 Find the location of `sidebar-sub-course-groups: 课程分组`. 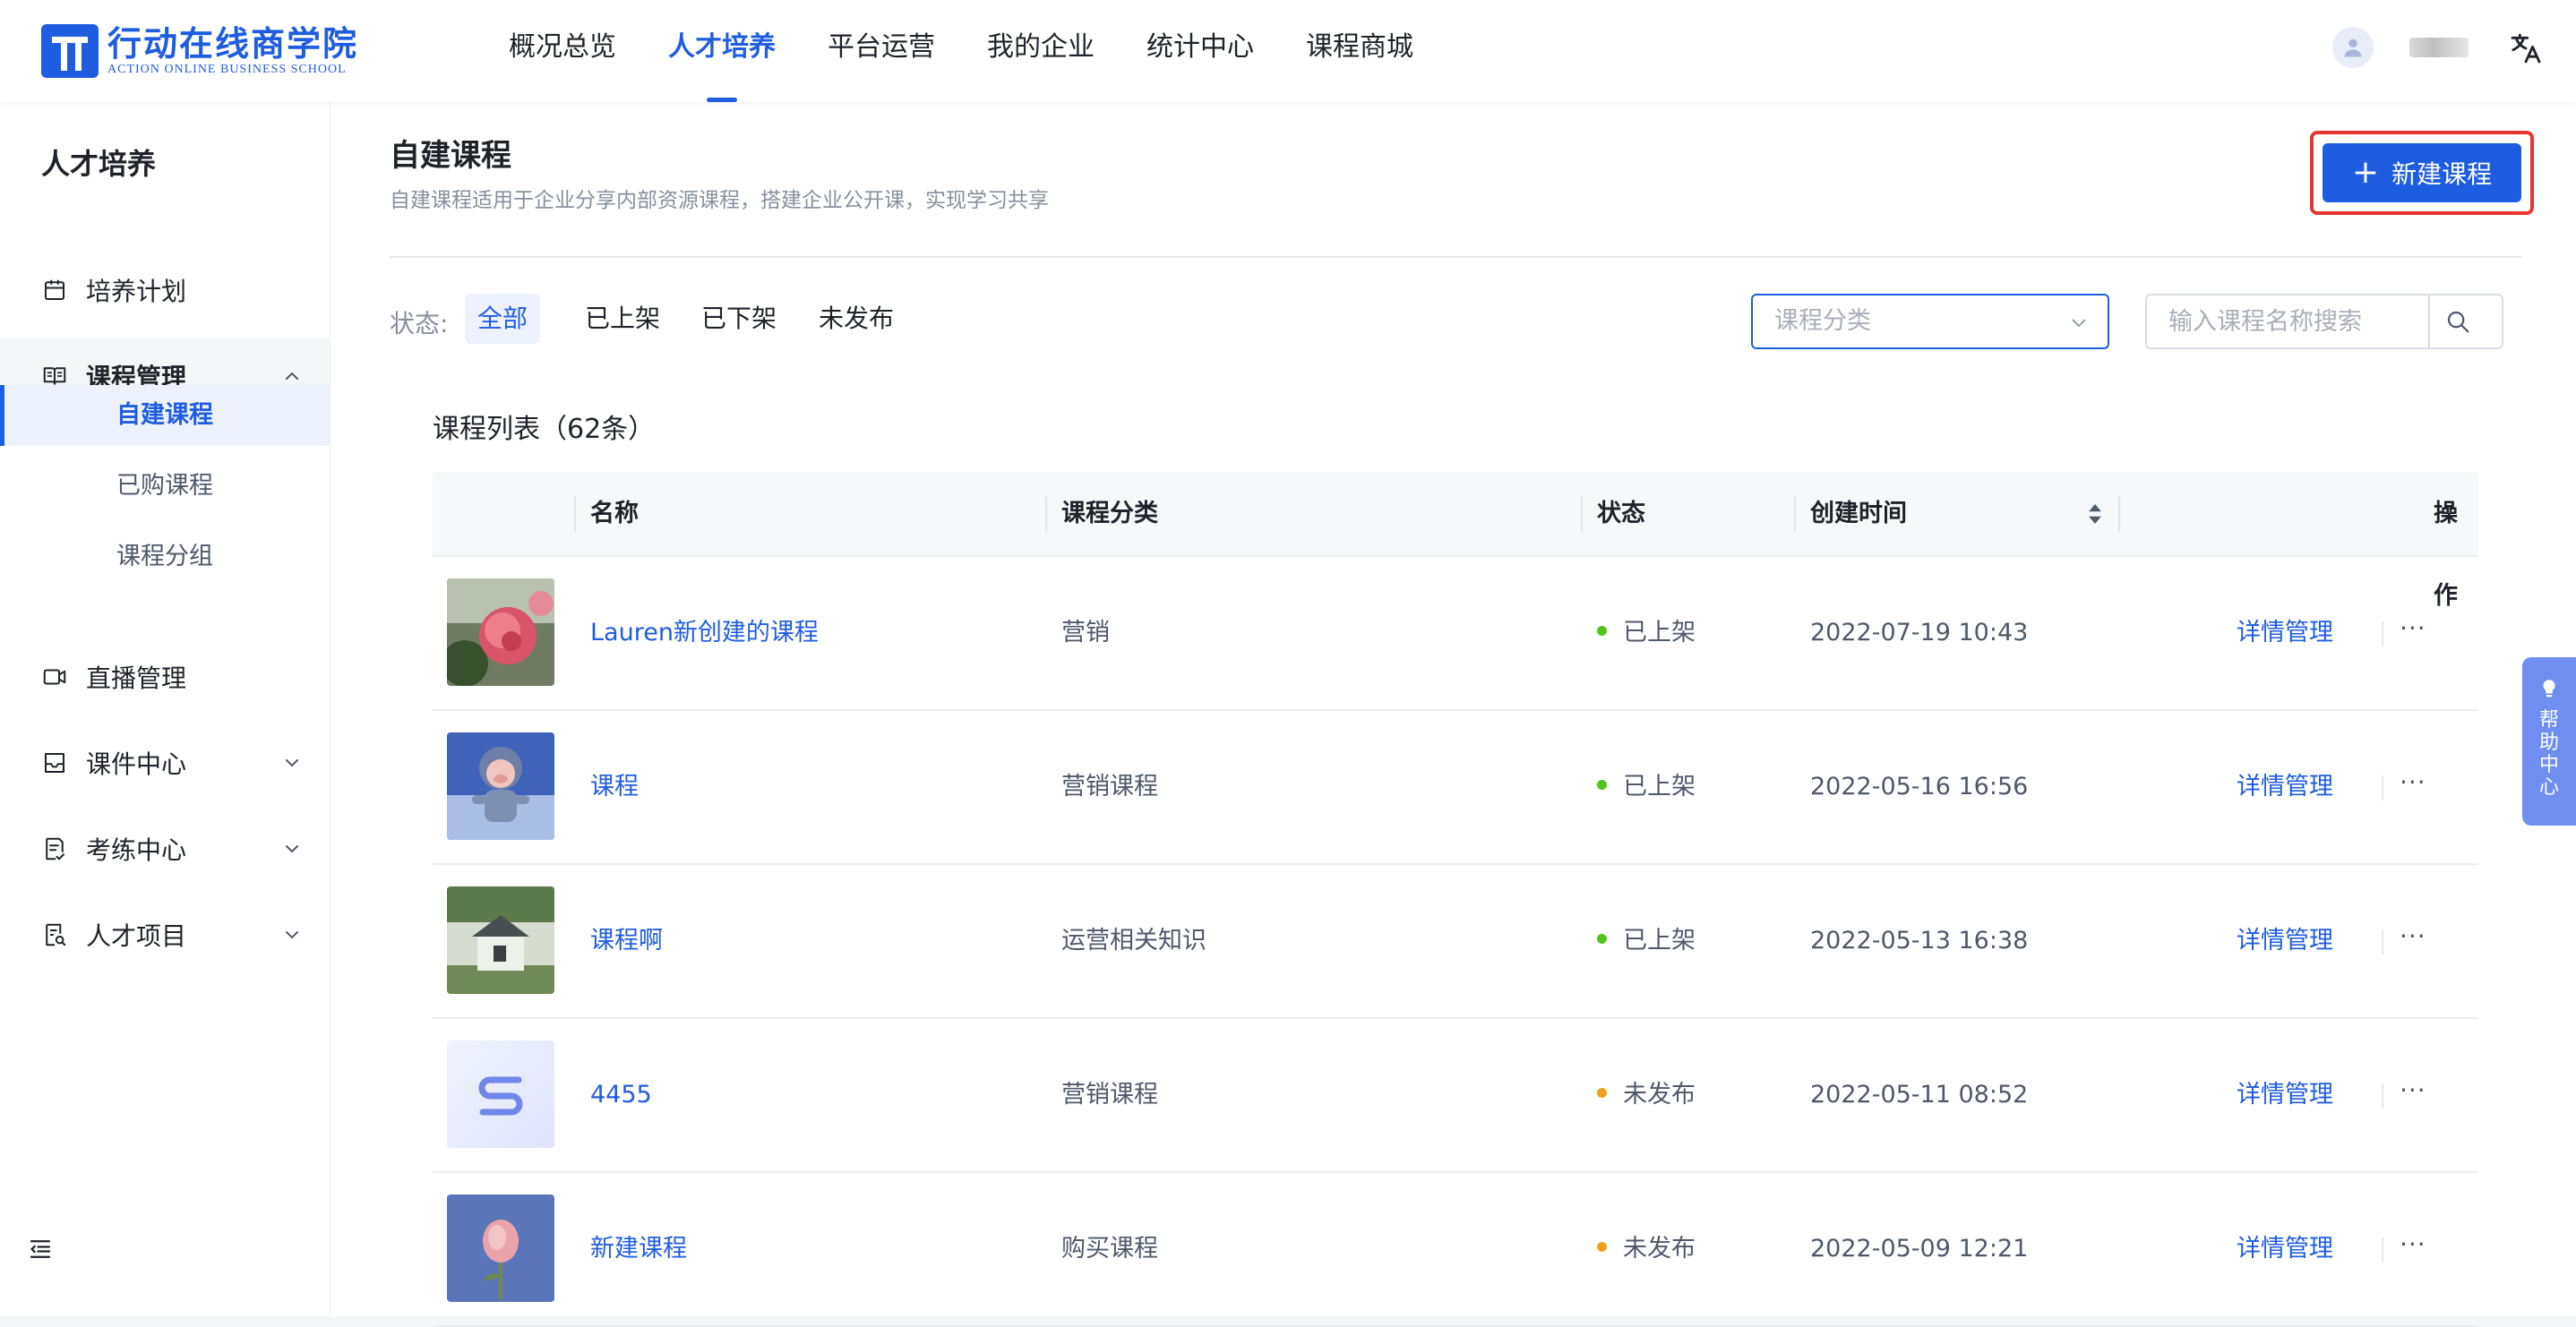

sidebar-sub-course-groups: 课程分组 is located at coordinates (165, 557).